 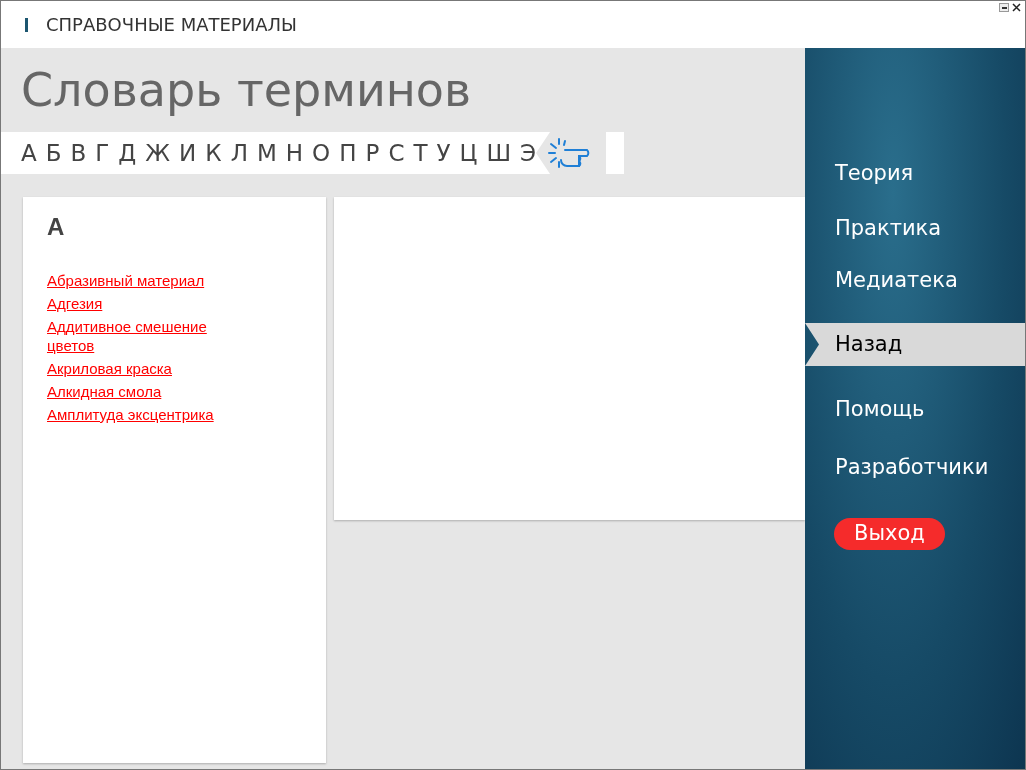 What do you see at coordinates (158, 153) in the screenshot?
I see `letter-tab: Ж` at bounding box center [158, 153].